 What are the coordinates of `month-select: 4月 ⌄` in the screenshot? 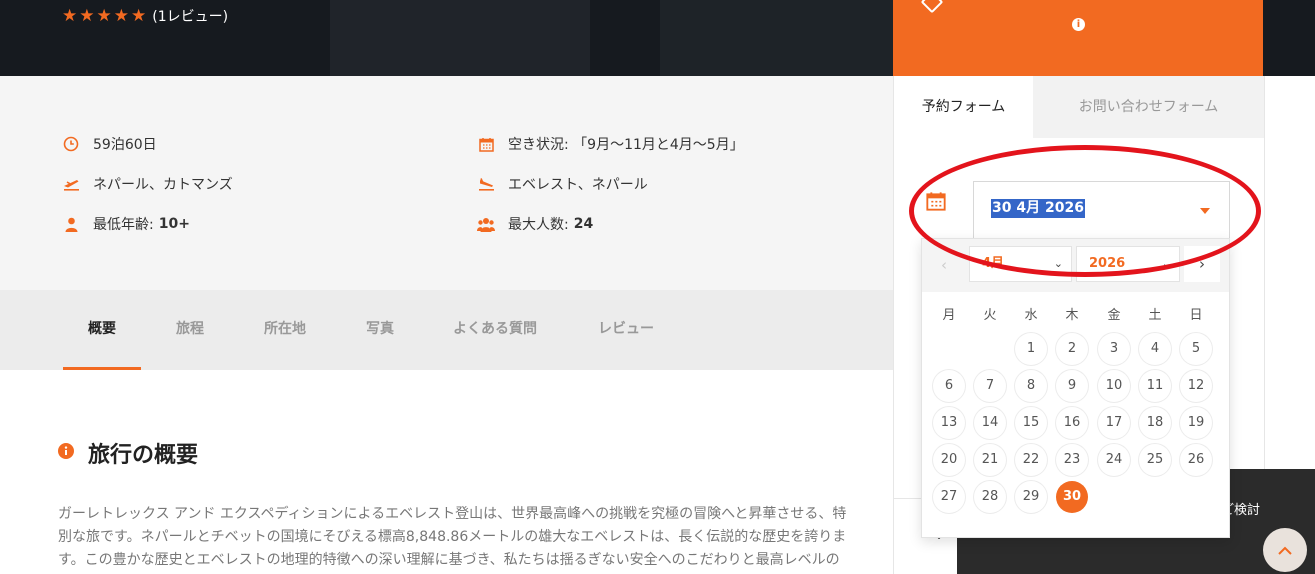 It's located at (1020, 264).